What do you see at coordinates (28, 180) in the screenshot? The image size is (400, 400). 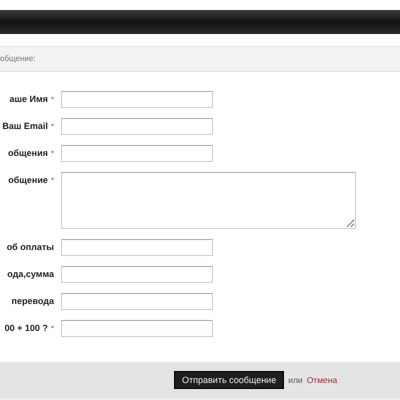 I see `field-label: общение` at bounding box center [28, 180].